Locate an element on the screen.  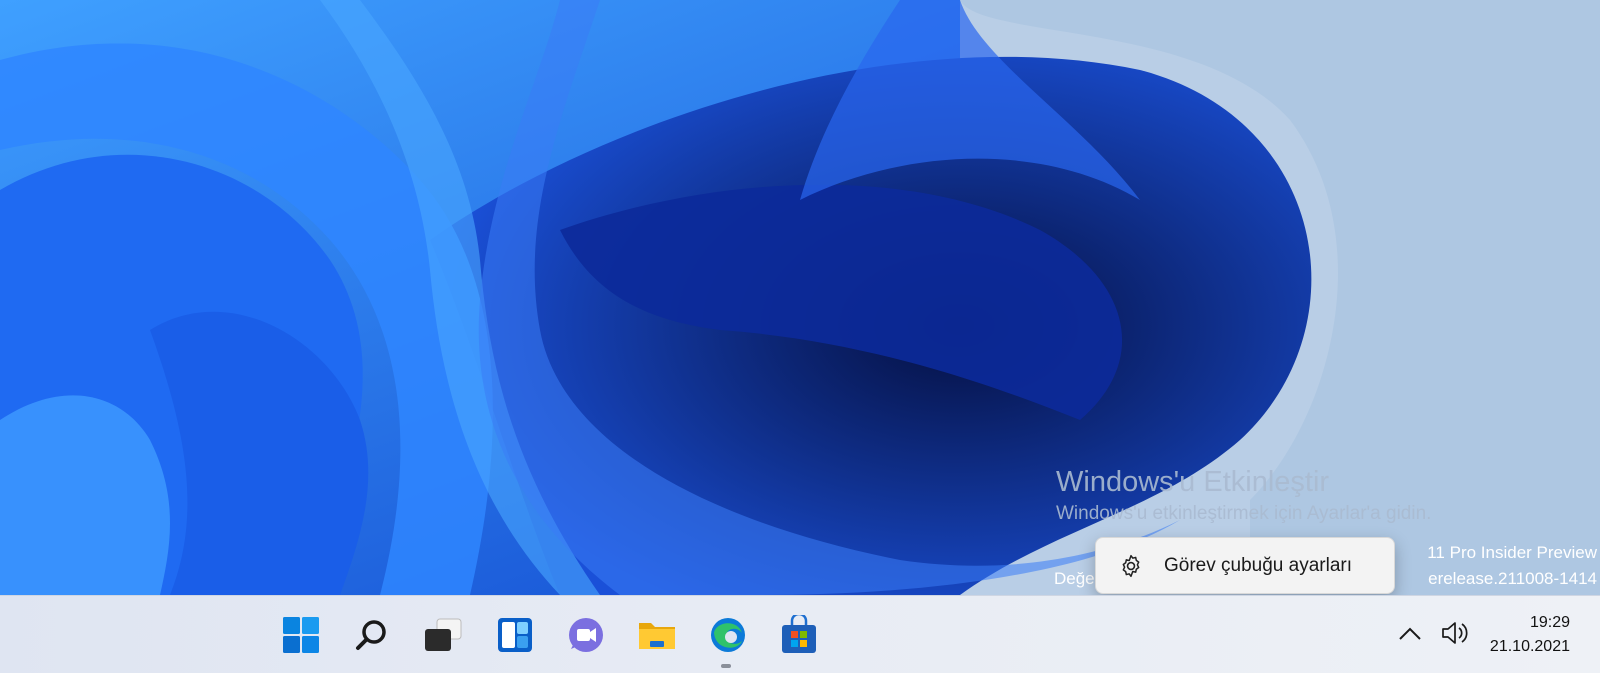
build-info-line2-right: erelease.211008-1414 is located at coordinates (1512, 578).